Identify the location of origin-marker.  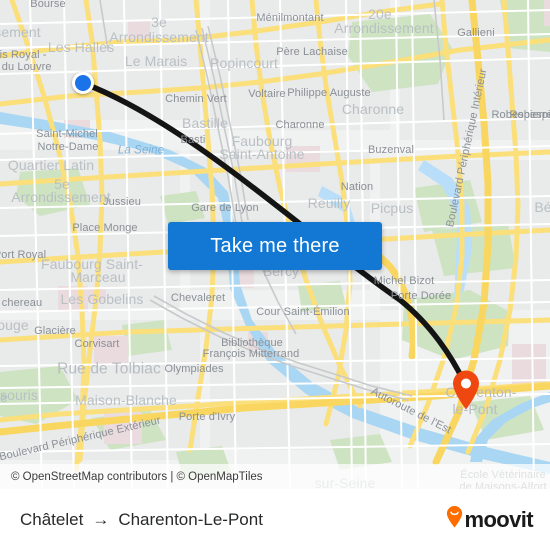
(83, 83).